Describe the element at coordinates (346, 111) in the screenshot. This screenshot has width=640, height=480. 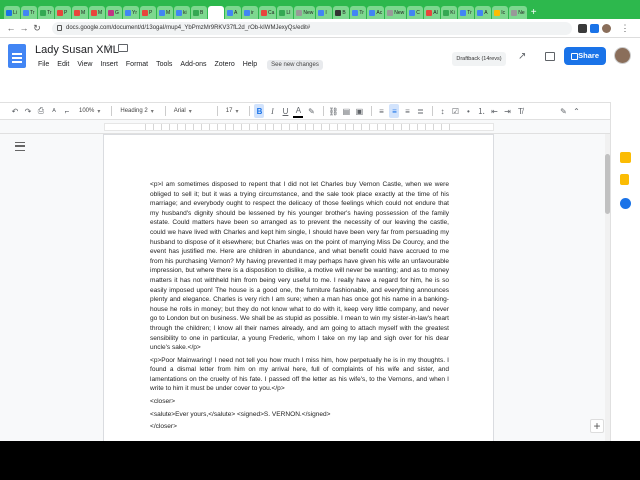
I see `comment-icon: ▤` at that location.